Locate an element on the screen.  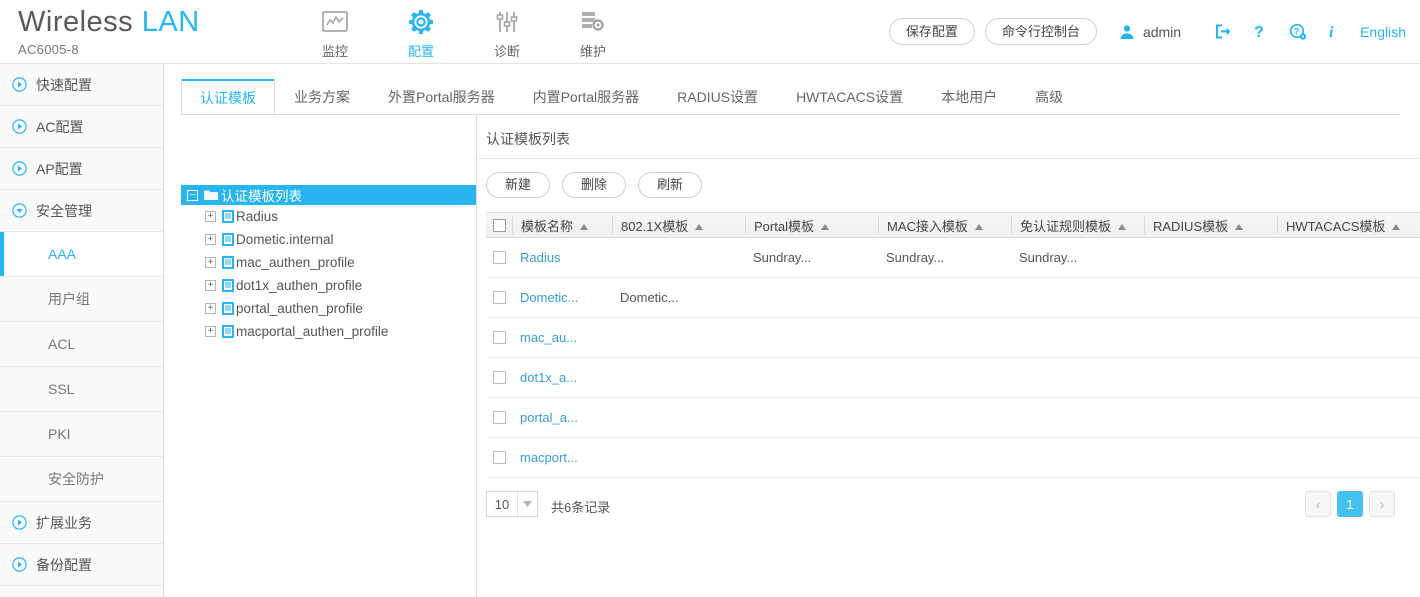
tree-root-node: – 认证模板列表 is located at coordinates (328, 195).